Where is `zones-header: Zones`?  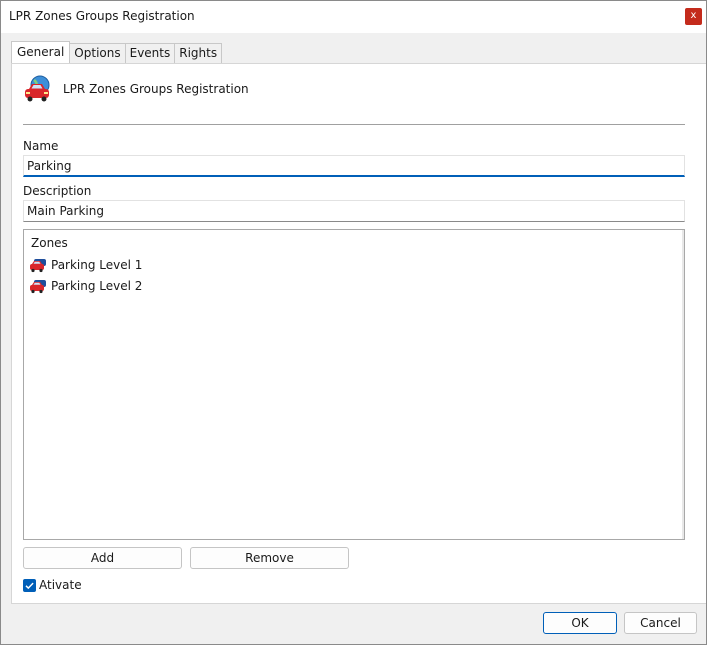
zones-header: Zones is located at coordinates (49, 243).